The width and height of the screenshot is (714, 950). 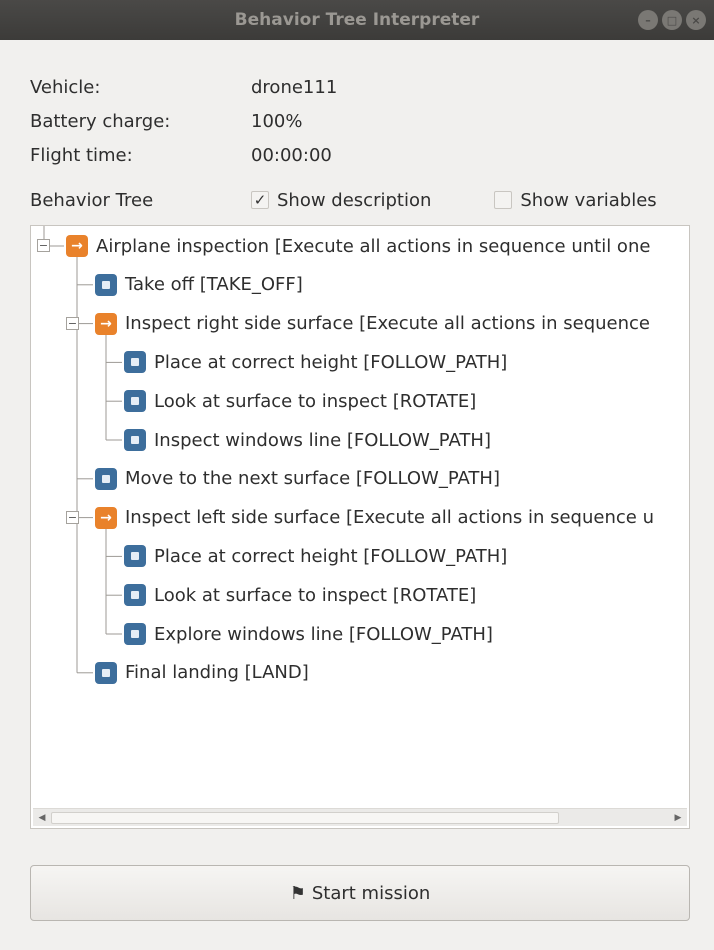 What do you see at coordinates (260, 200) in the screenshot?
I see `checkbox-checked-icon: ✓` at bounding box center [260, 200].